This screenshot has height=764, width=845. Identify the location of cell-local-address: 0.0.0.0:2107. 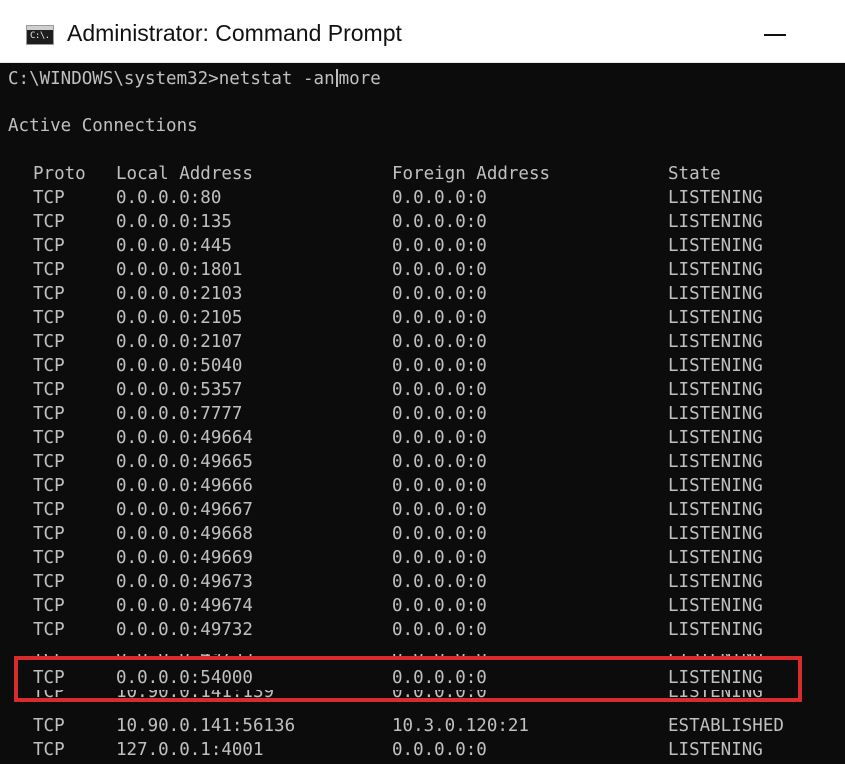
(179, 342).